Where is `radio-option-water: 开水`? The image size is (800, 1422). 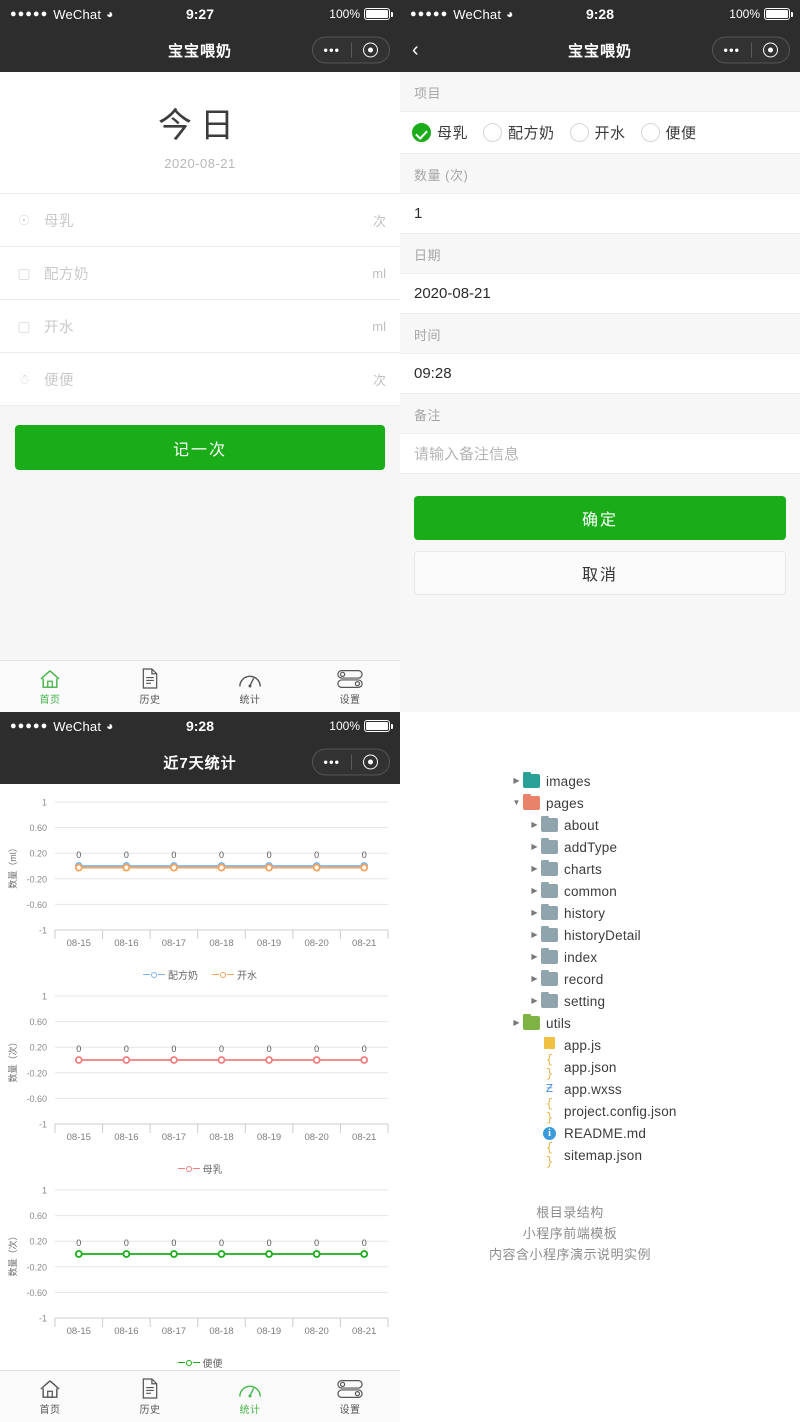 radio-option-water: 开水 is located at coordinates (597, 132).